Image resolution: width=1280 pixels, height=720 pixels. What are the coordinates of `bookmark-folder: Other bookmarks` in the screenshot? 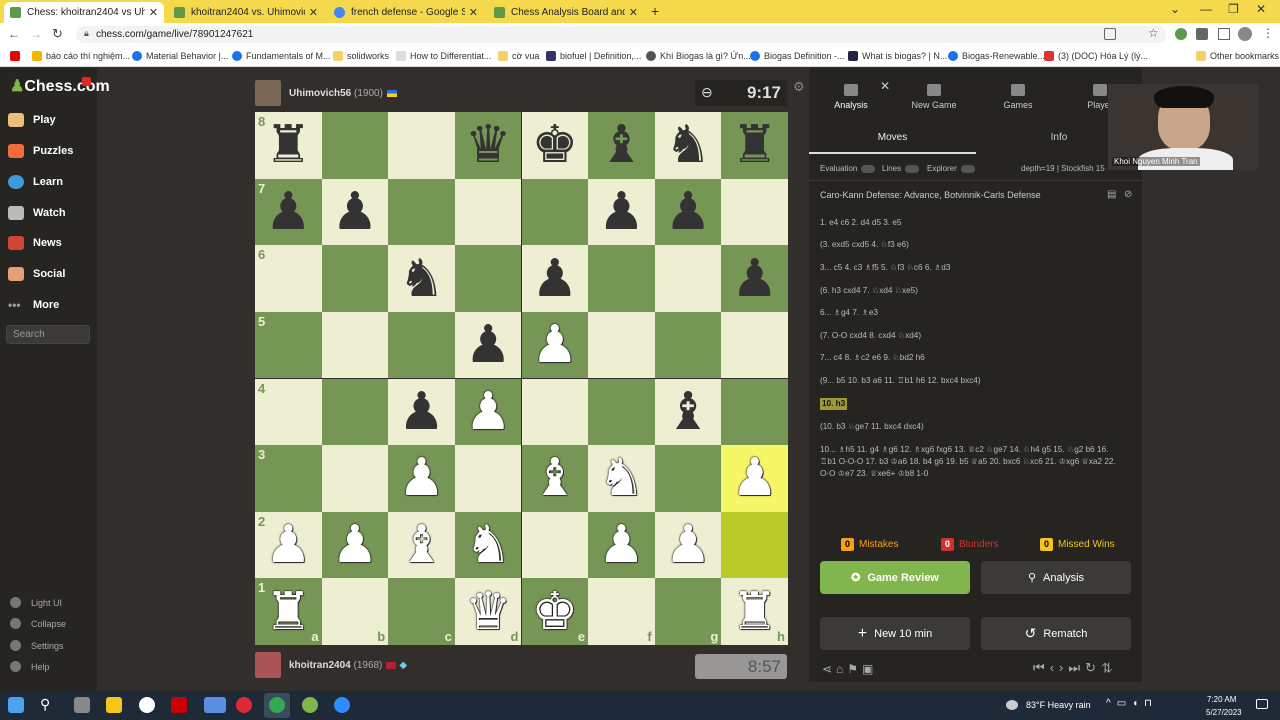 It's located at (1237, 56).